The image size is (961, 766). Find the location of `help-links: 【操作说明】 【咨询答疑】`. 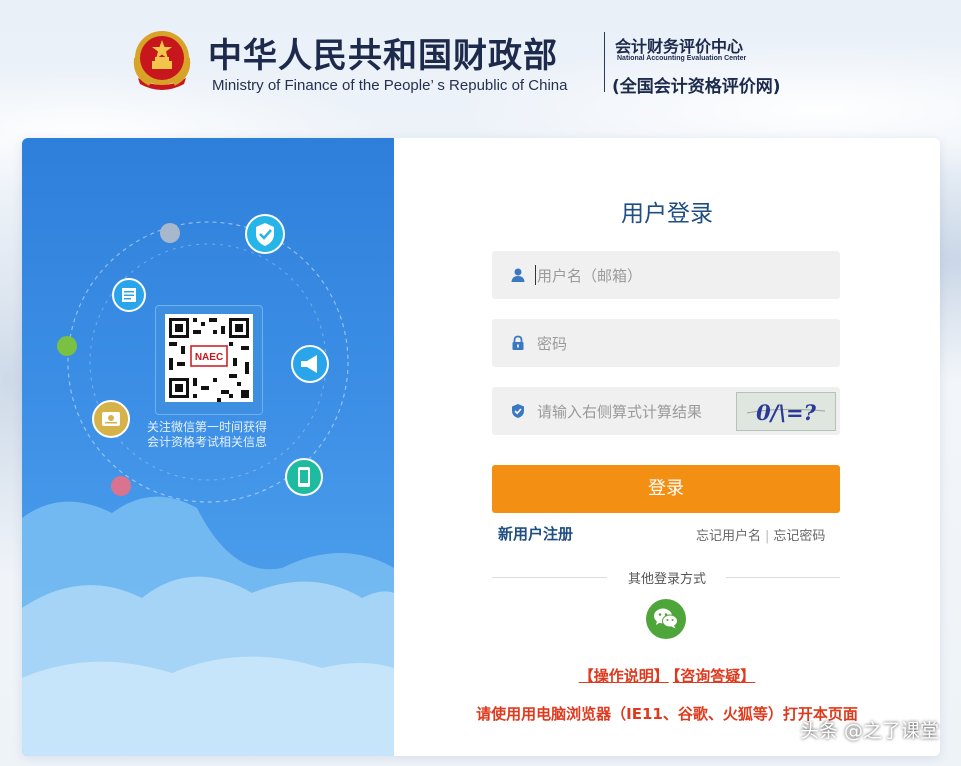

help-links: 【操作说明】 【咨询答疑】 is located at coordinates (667, 675).